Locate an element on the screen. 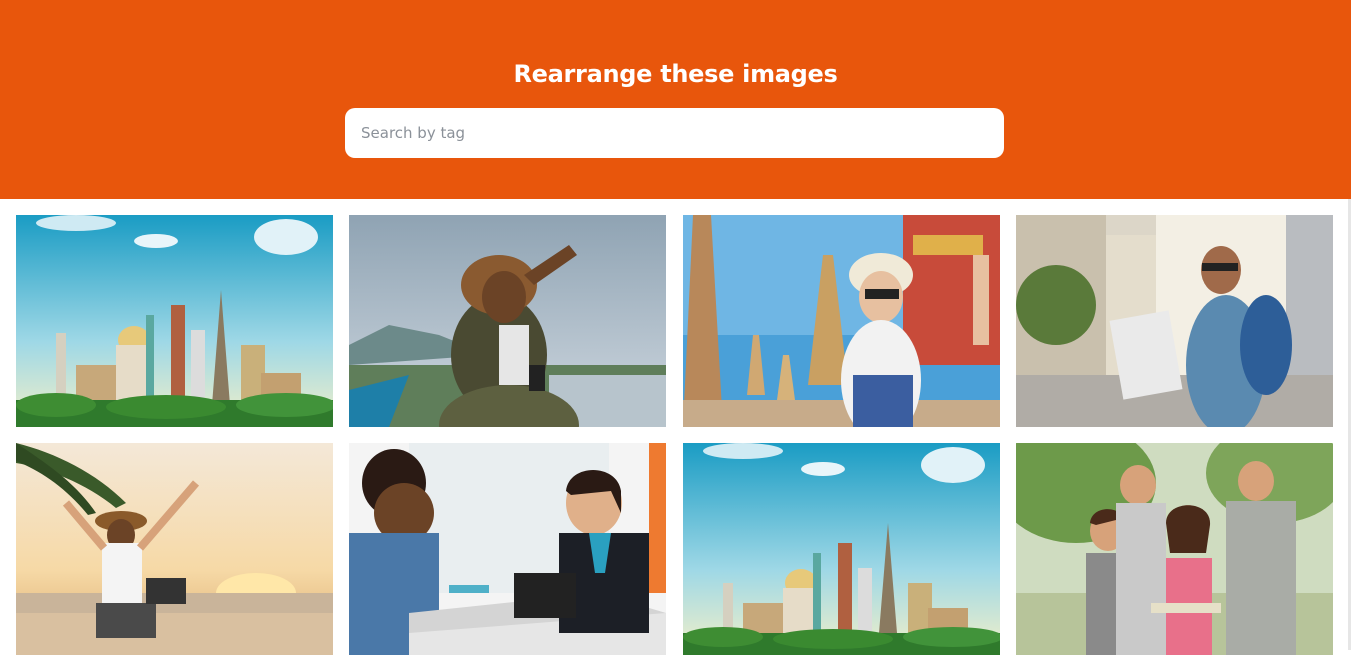 This screenshot has width=1351, height=655. page-title: Rearrange these images is located at coordinates (675, 74).